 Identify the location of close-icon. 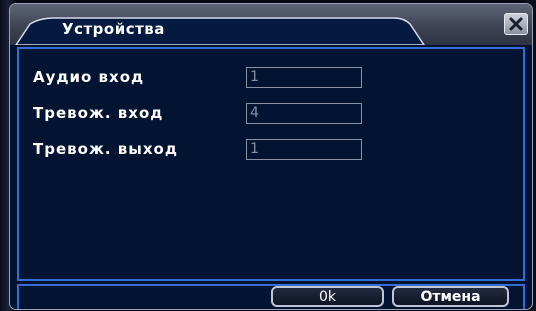
(516, 24).